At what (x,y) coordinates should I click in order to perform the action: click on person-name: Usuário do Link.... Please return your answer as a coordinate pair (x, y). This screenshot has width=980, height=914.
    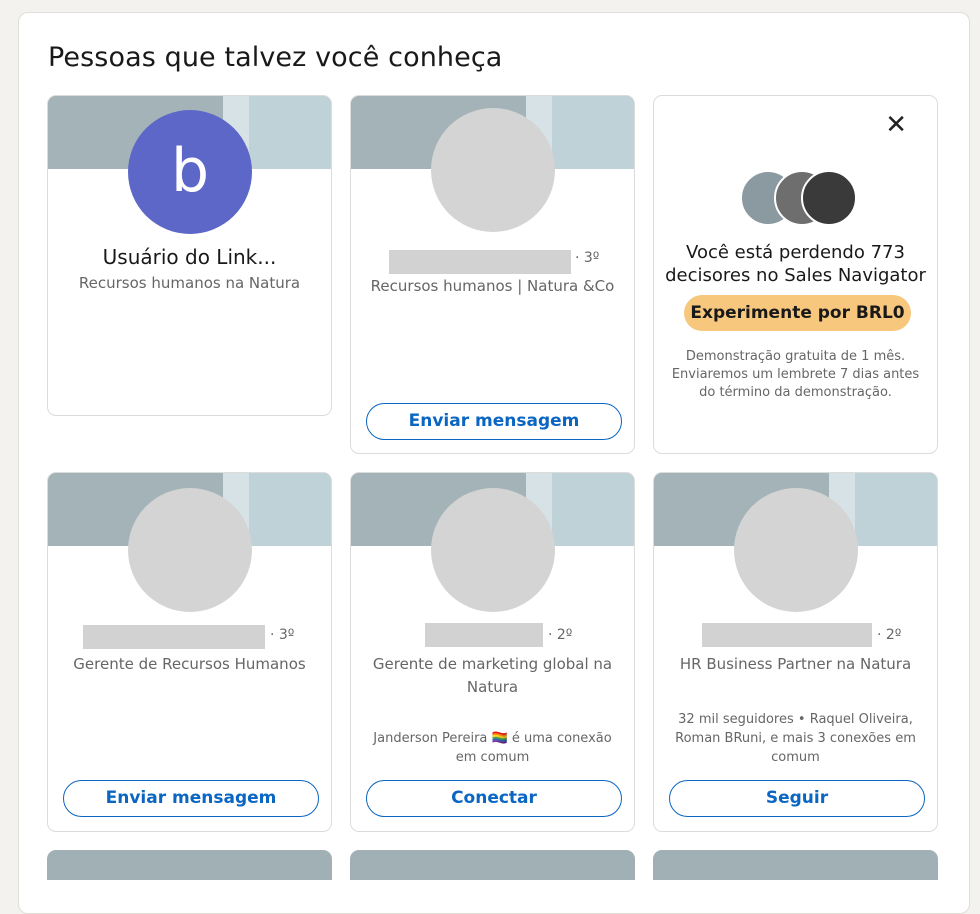
    Looking at the image, I should click on (189, 257).